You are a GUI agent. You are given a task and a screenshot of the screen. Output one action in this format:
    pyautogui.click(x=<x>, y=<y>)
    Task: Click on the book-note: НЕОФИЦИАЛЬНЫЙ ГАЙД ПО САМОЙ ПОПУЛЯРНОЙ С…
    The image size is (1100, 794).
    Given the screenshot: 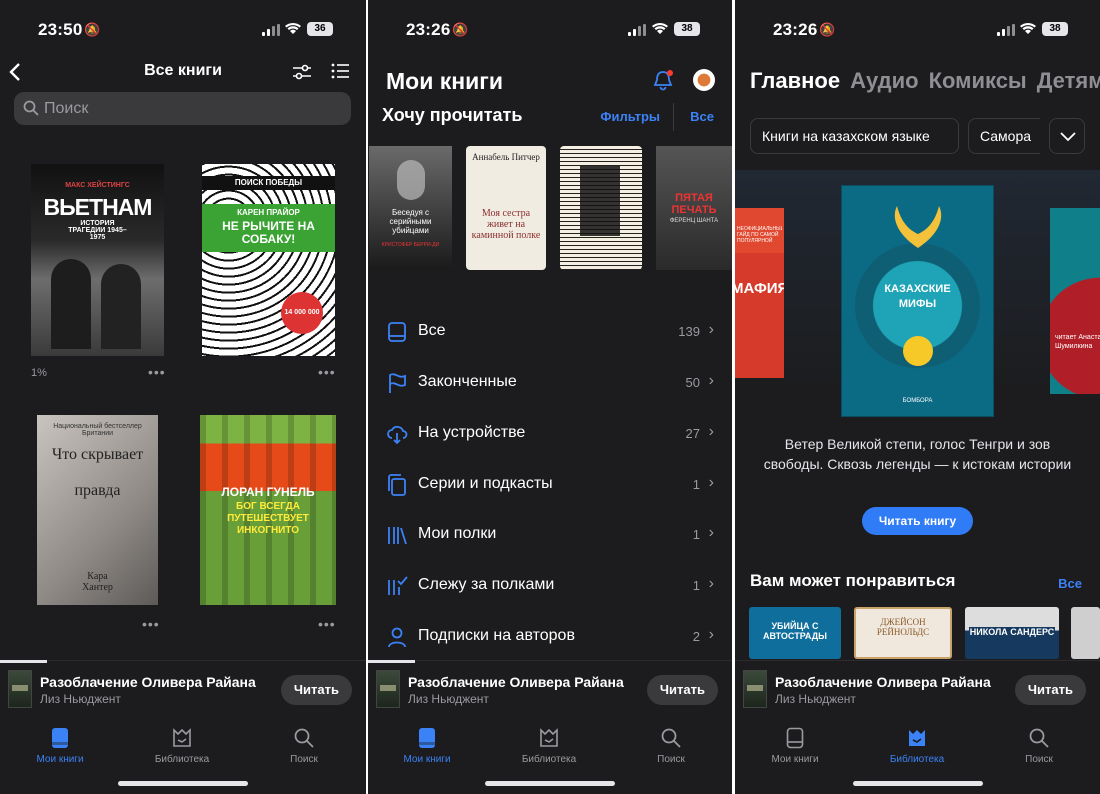 What is the action you would take?
    pyautogui.click(x=759, y=234)
    